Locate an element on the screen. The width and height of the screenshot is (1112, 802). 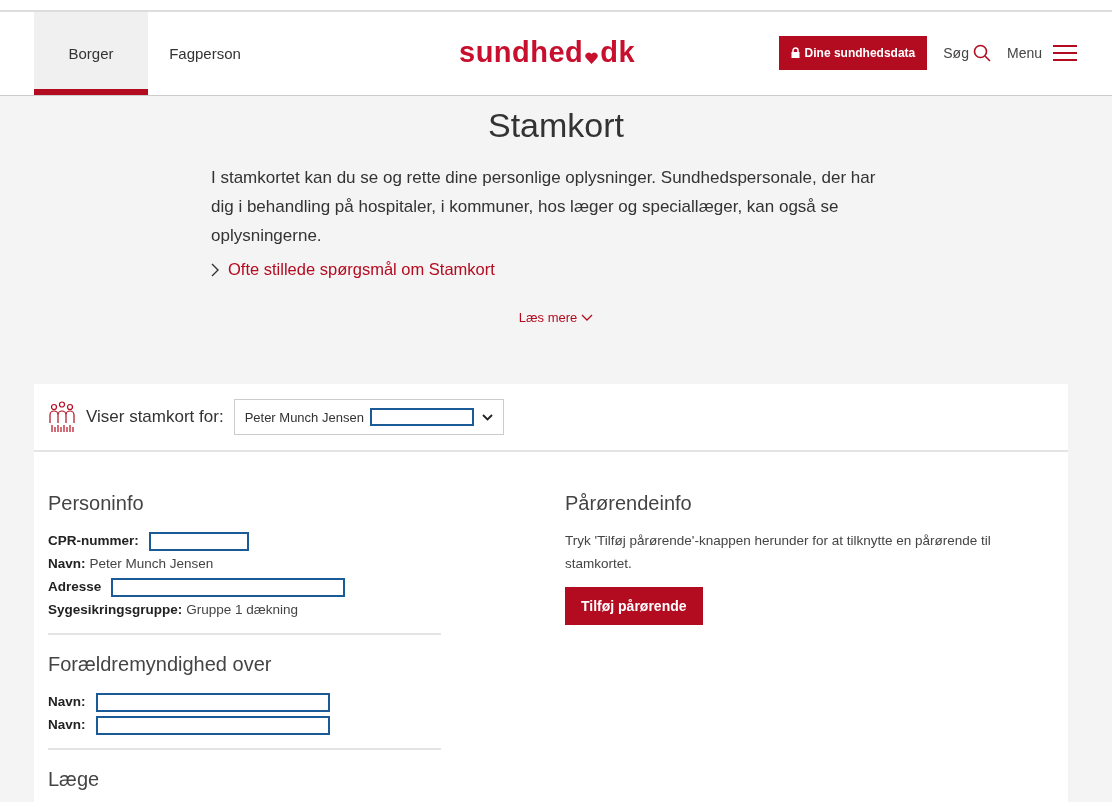
section-heading: Forældremyndighed over is located at coordinates (160, 664).